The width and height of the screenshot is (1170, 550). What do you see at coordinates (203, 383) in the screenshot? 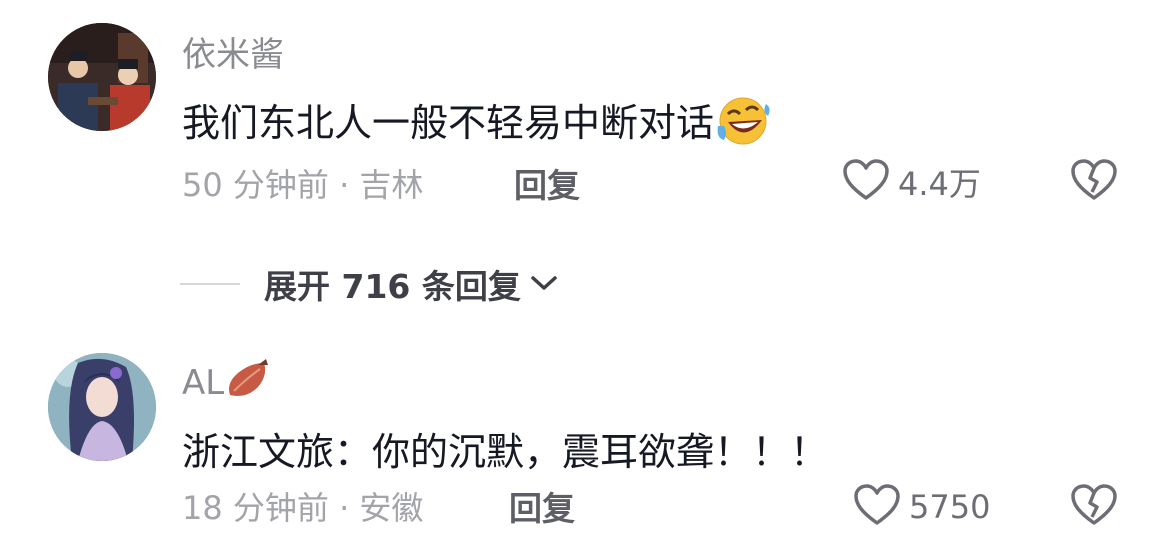
I see `username-text: AL` at bounding box center [203, 383].